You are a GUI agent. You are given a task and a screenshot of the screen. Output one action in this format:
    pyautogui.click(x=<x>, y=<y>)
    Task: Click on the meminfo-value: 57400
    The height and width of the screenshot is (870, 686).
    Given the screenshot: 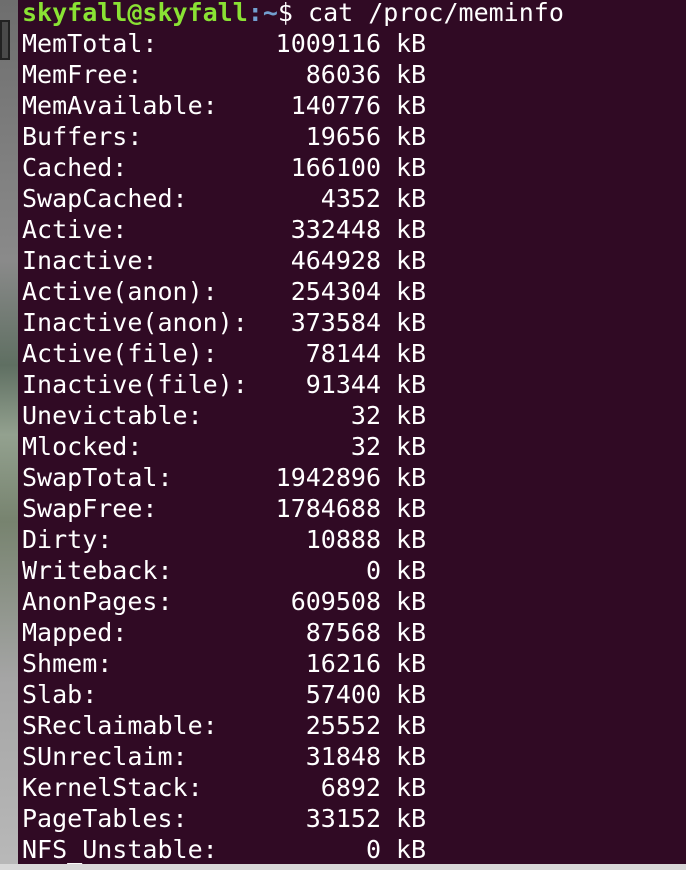 What is the action you would take?
    pyautogui.click(x=343, y=694)
    